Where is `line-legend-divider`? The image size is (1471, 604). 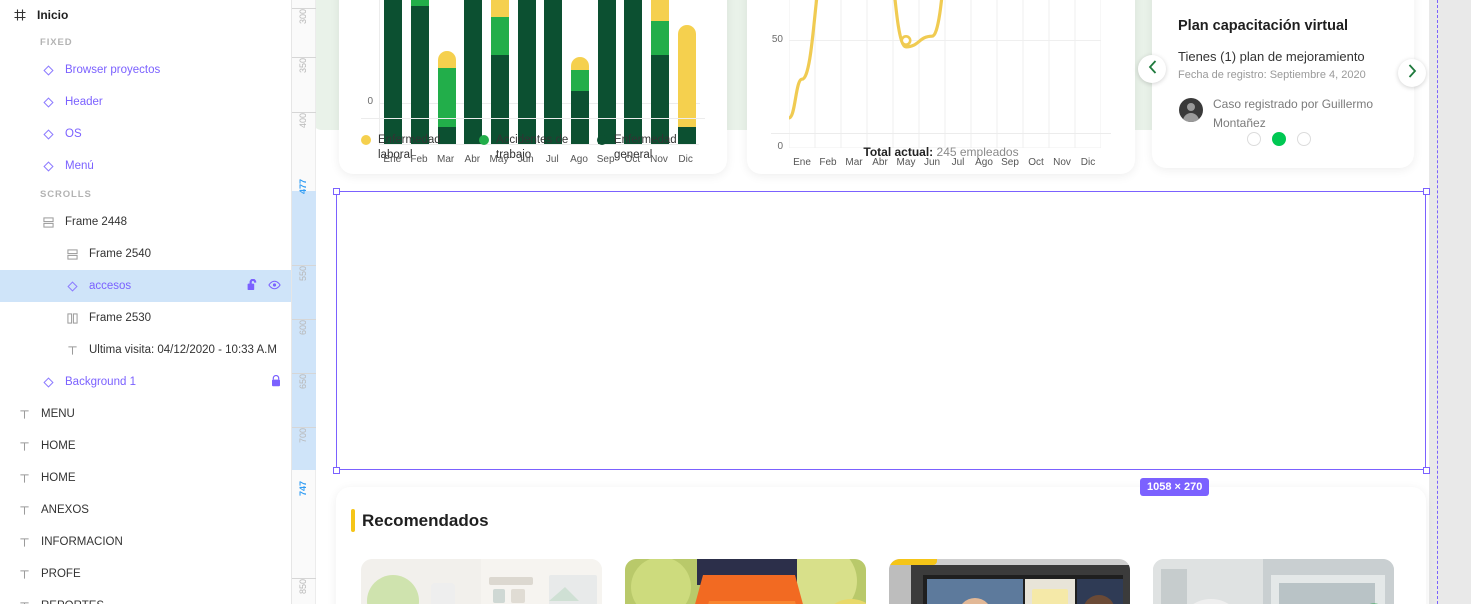
line-legend-divider is located at coordinates (941, 133).